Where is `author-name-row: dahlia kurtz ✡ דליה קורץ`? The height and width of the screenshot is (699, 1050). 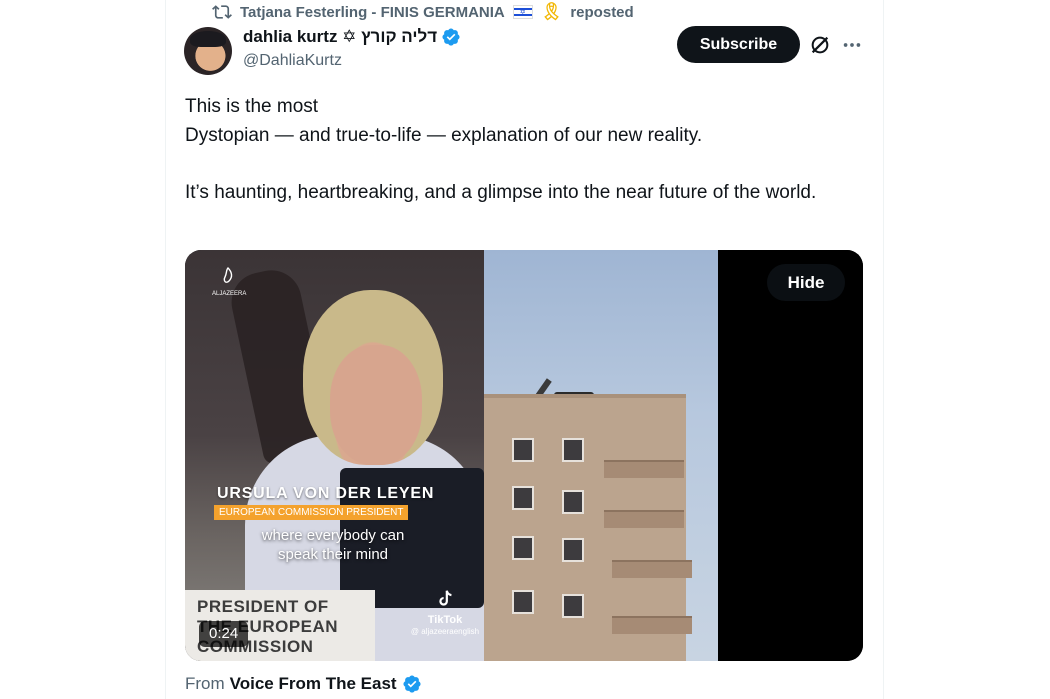 author-name-row: dahlia kurtz ✡ דליה קורץ is located at coordinates (352, 37).